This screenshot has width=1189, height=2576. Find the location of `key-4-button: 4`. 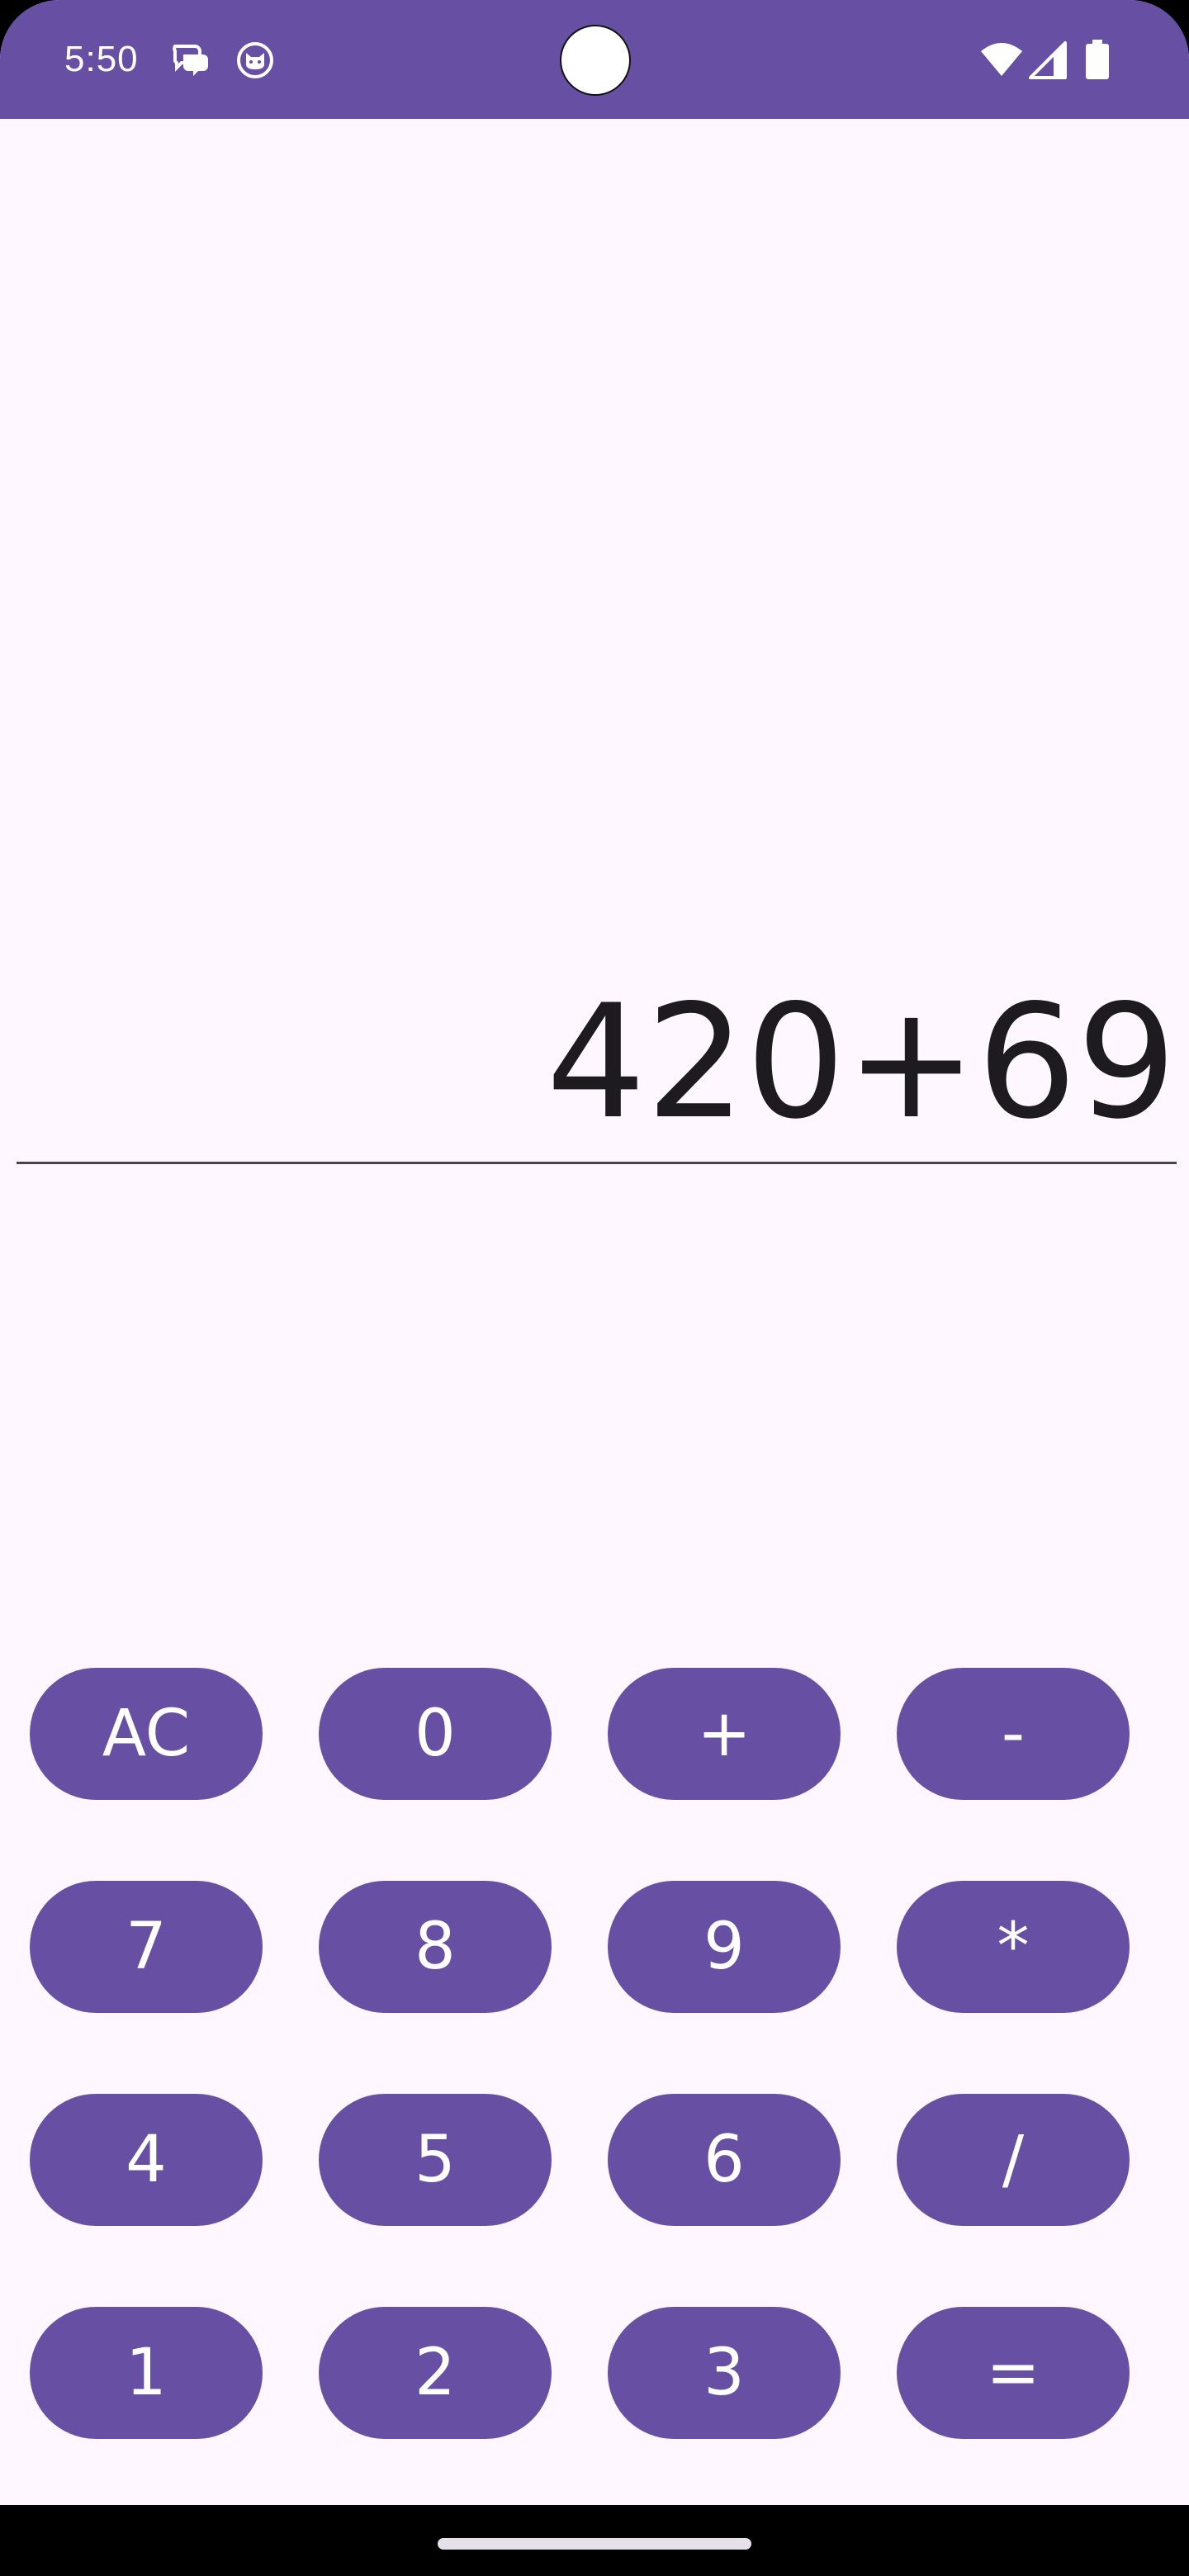

key-4-button: 4 is located at coordinates (146, 2160).